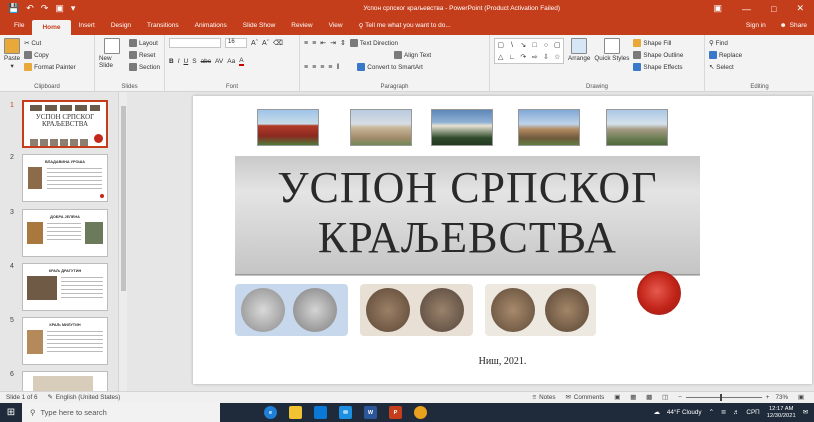 This screenshot has width=814, height=422. What do you see at coordinates (773, 9) in the screenshot?
I see `restore-button: □` at bounding box center [773, 9].